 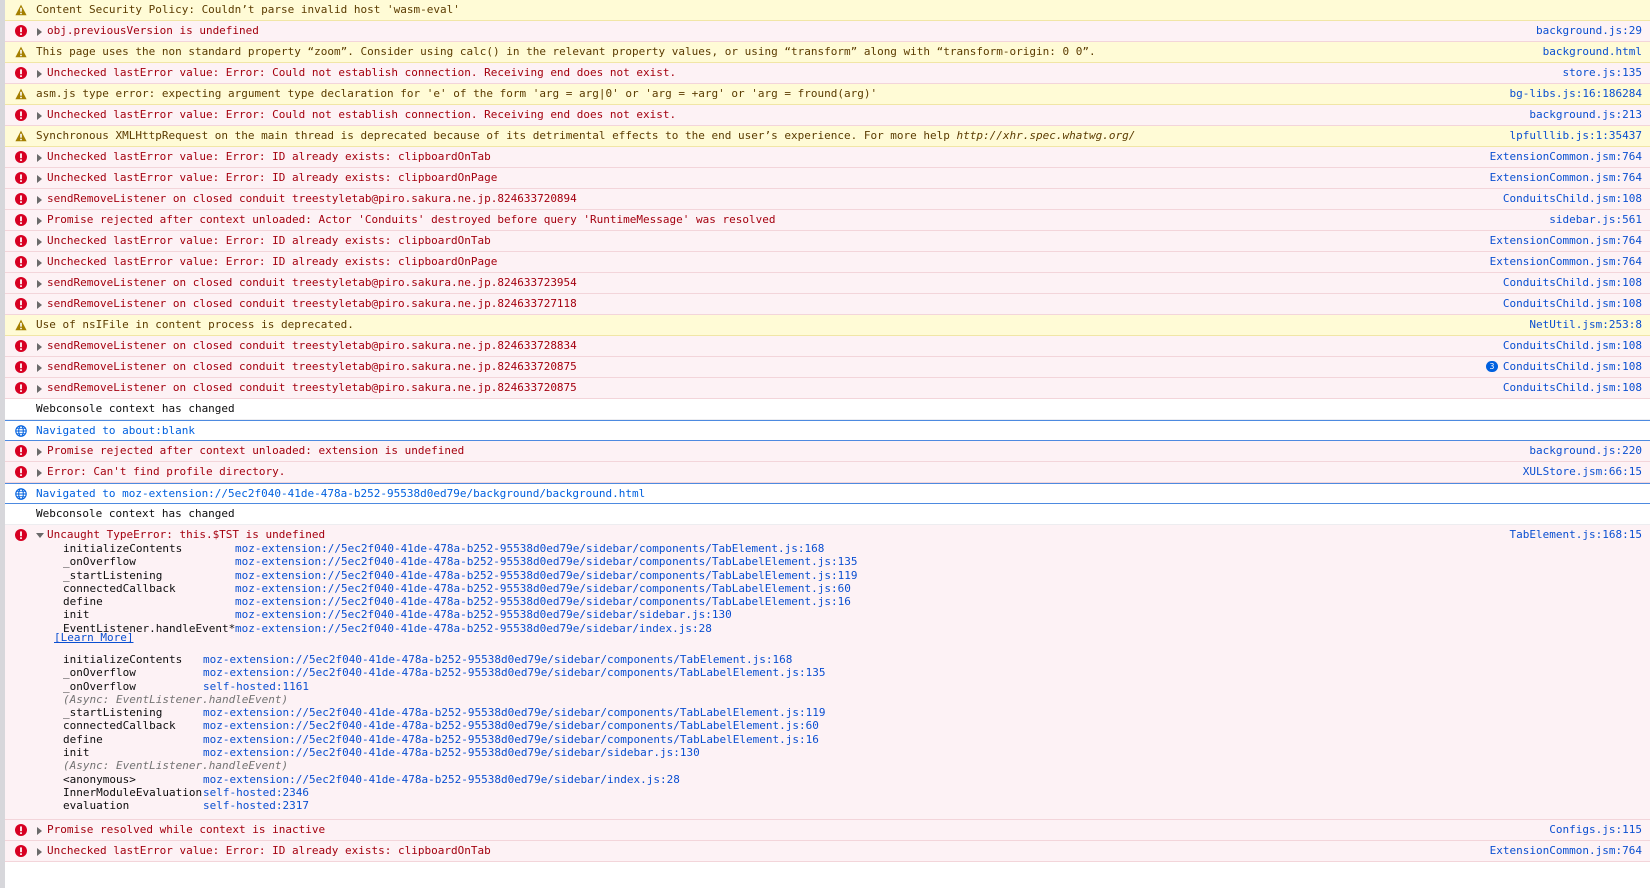 What do you see at coordinates (256, 805) in the screenshot?
I see `frame-source-link: self-hosted:2317` at bounding box center [256, 805].